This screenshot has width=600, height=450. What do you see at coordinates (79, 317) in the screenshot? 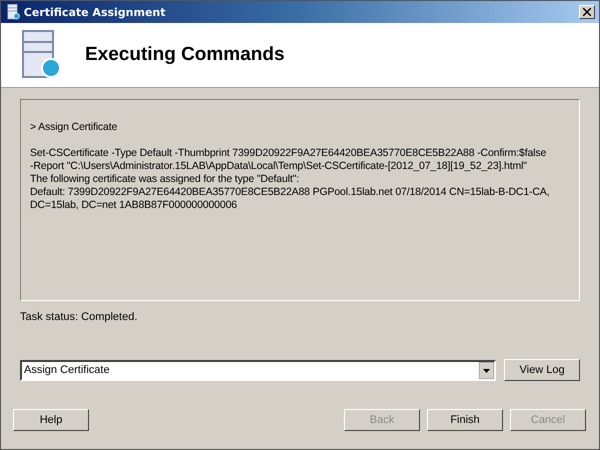
I see `task-status: Task status: Completed.` at bounding box center [79, 317].